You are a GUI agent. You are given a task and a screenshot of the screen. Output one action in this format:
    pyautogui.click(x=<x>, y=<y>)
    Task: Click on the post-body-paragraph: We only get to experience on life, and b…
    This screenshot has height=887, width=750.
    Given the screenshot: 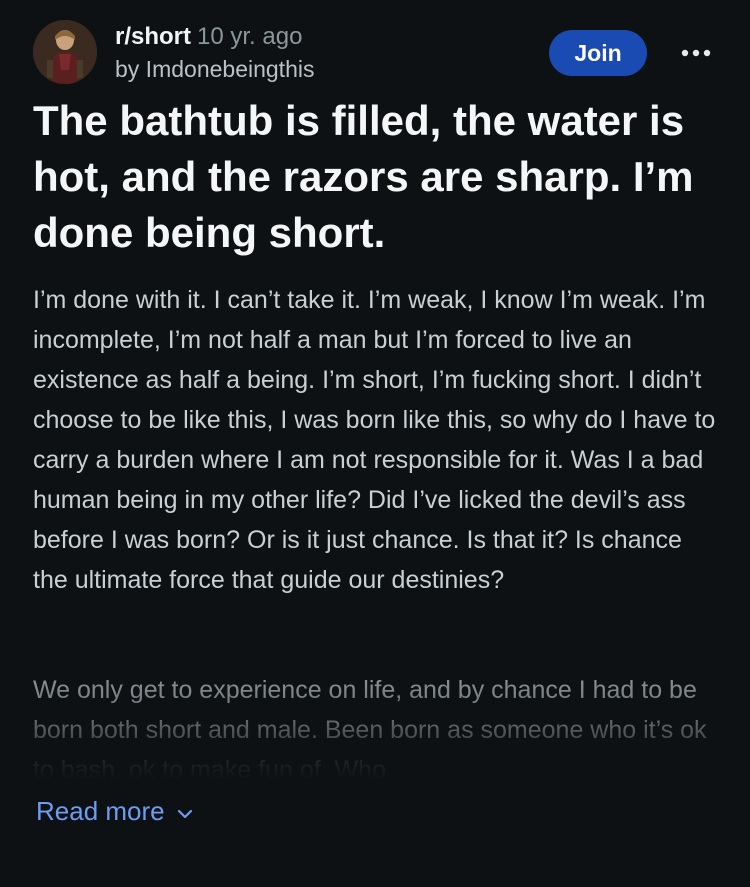 What is the action you would take?
    pyautogui.click(x=370, y=728)
    